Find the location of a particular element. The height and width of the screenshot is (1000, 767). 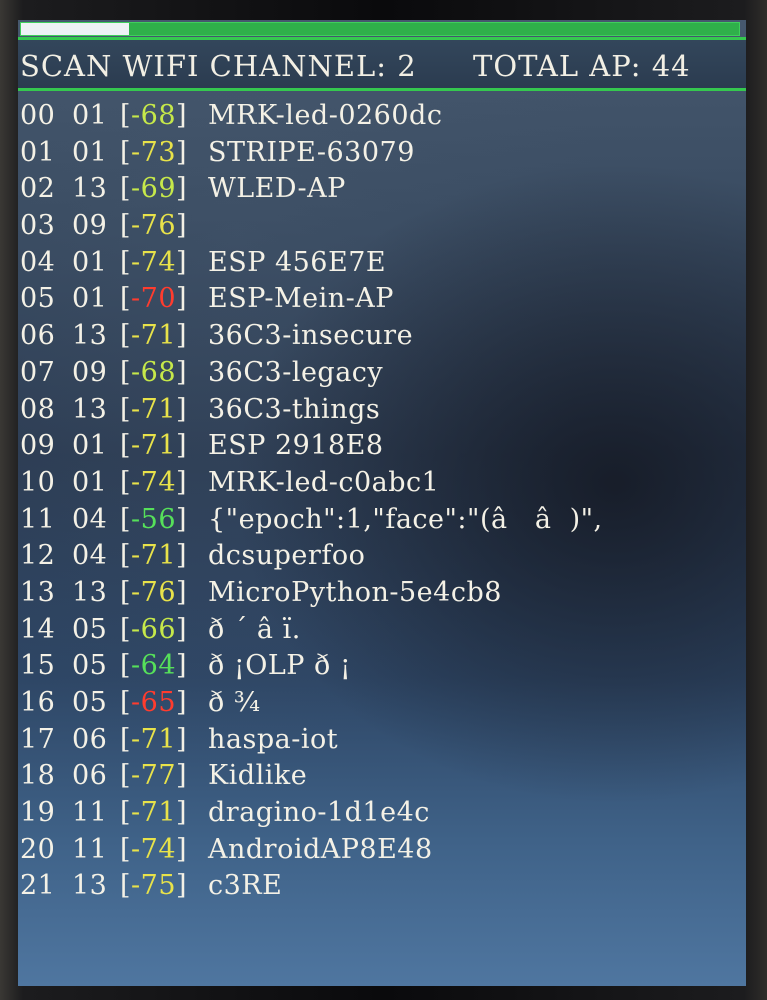

ap-ssid: 36C3-legacy is located at coordinates (296, 372).